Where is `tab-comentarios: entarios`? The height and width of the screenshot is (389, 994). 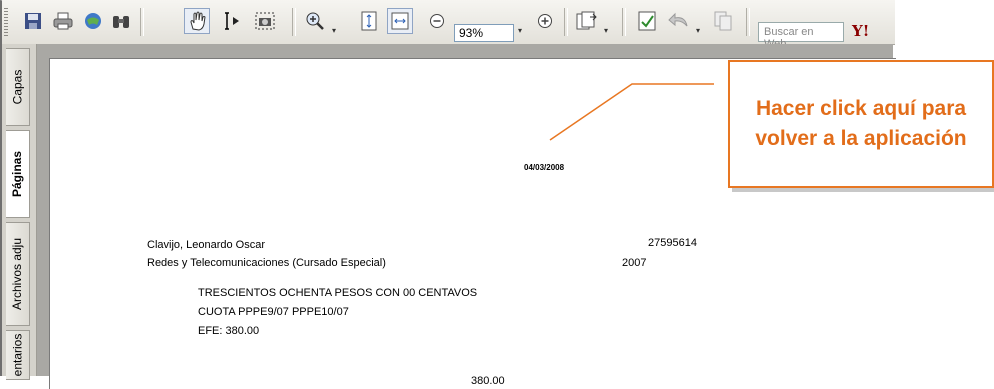
tab-comentarios: entarios is located at coordinates (18, 355).